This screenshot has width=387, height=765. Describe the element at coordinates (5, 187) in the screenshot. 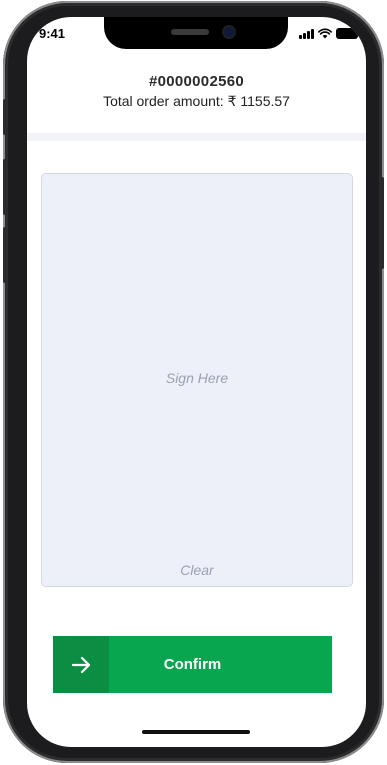

I see `volume-up-button` at that location.